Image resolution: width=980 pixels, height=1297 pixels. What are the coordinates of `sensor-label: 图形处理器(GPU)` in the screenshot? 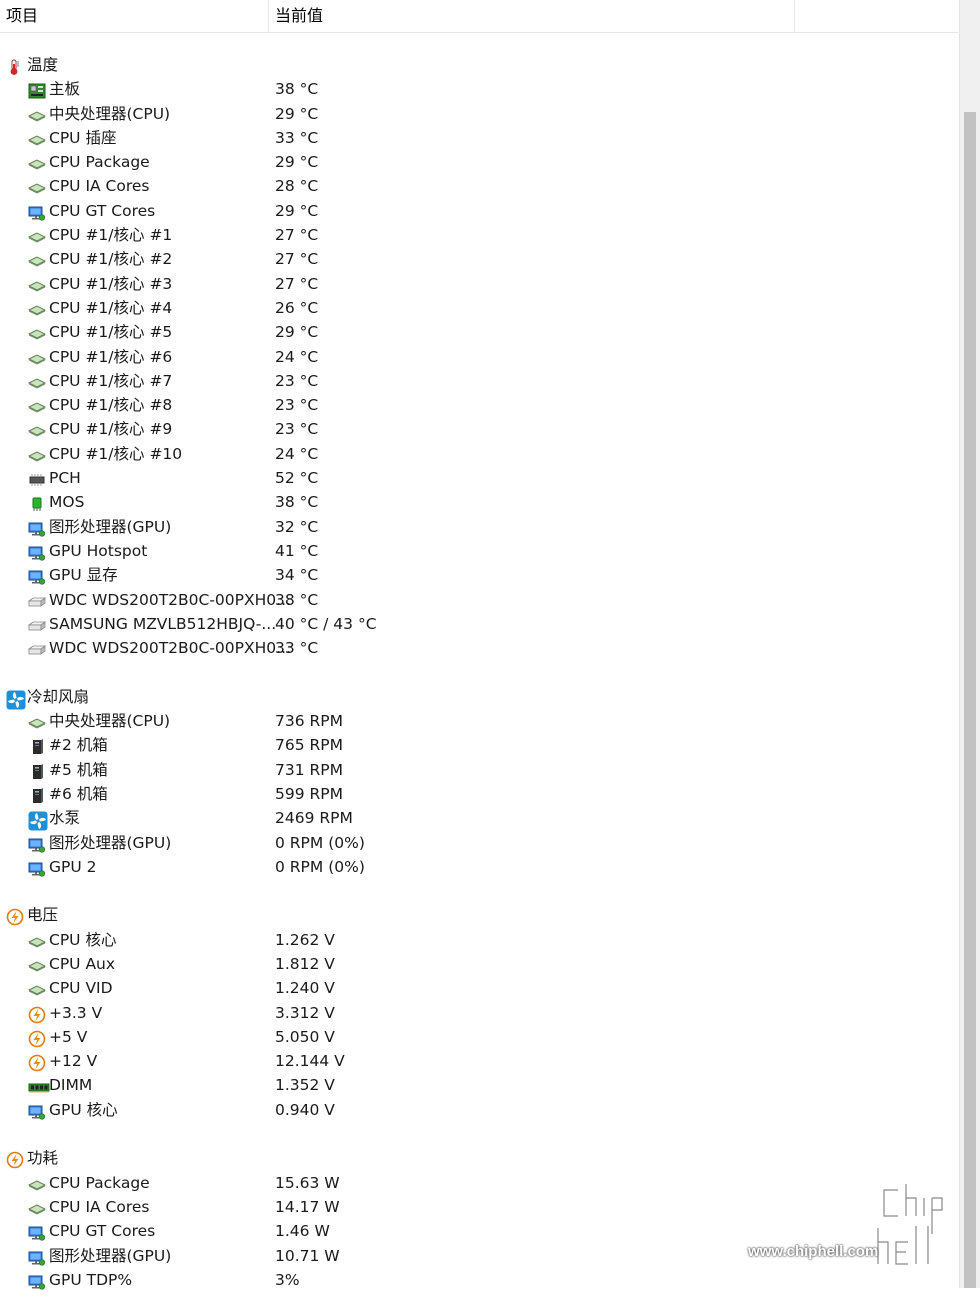 It's located at (110, 526).